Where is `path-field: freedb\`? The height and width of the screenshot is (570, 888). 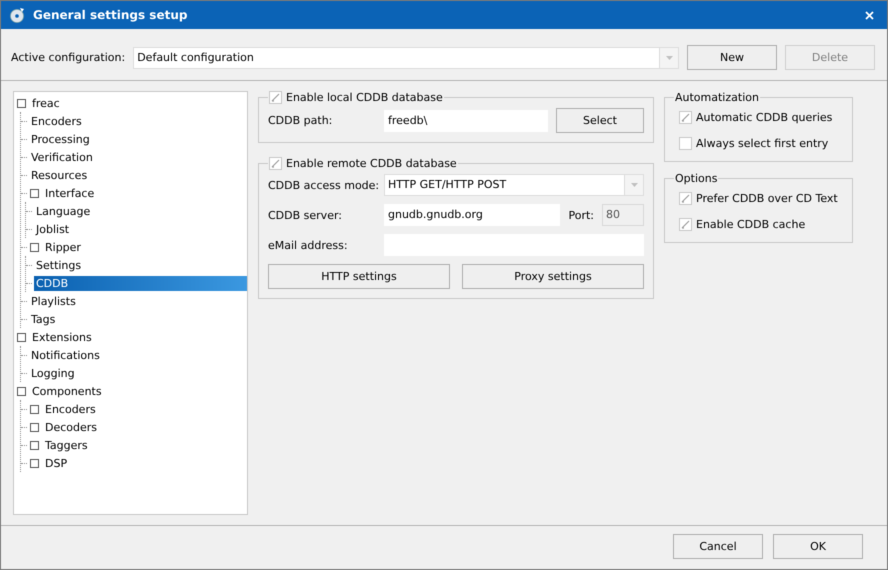
path-field: freedb\ is located at coordinates (466, 121).